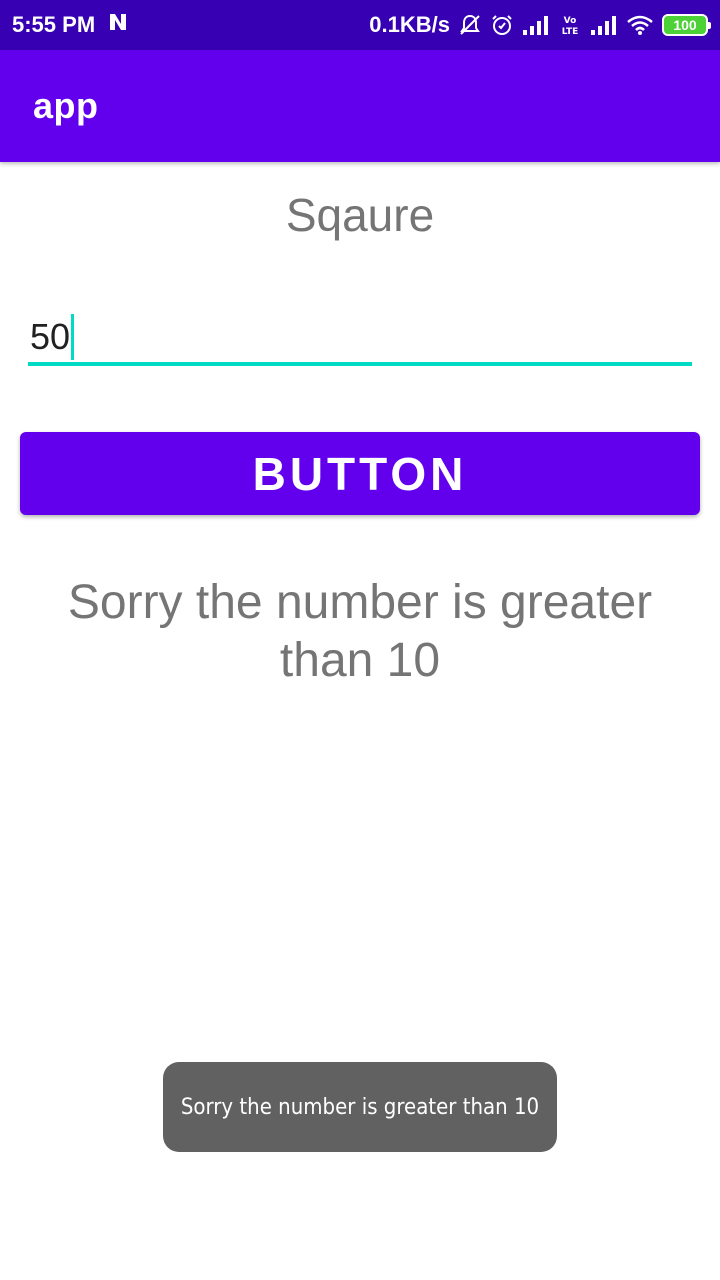  I want to click on wifi-icon, so click(640, 25).